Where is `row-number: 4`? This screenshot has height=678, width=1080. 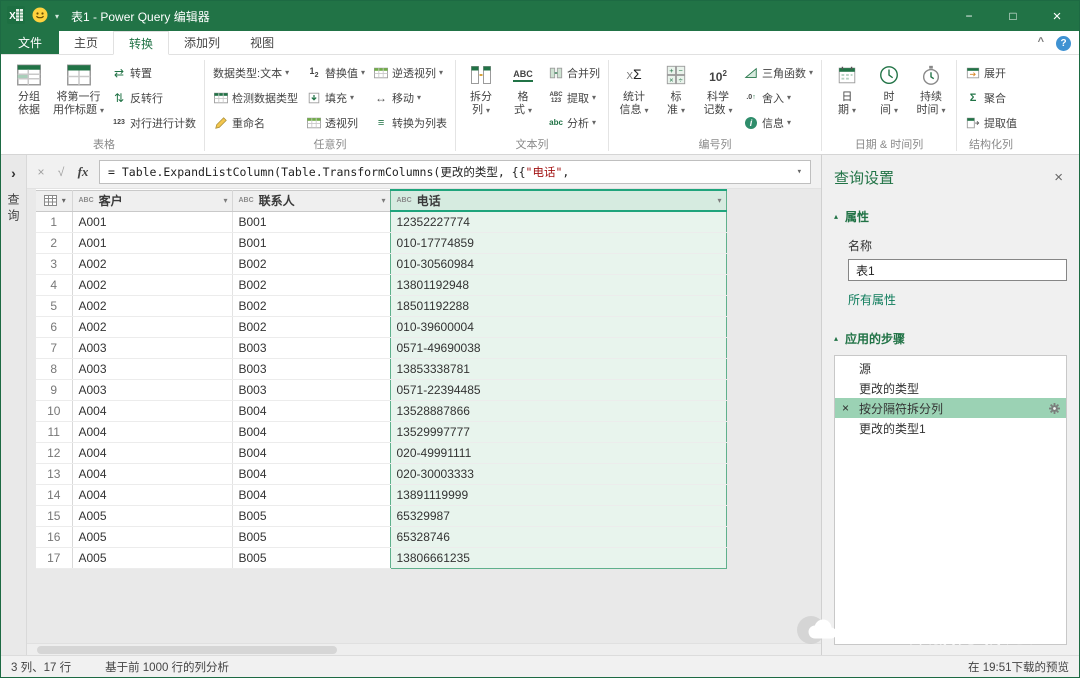 row-number: 4 is located at coordinates (54, 285).